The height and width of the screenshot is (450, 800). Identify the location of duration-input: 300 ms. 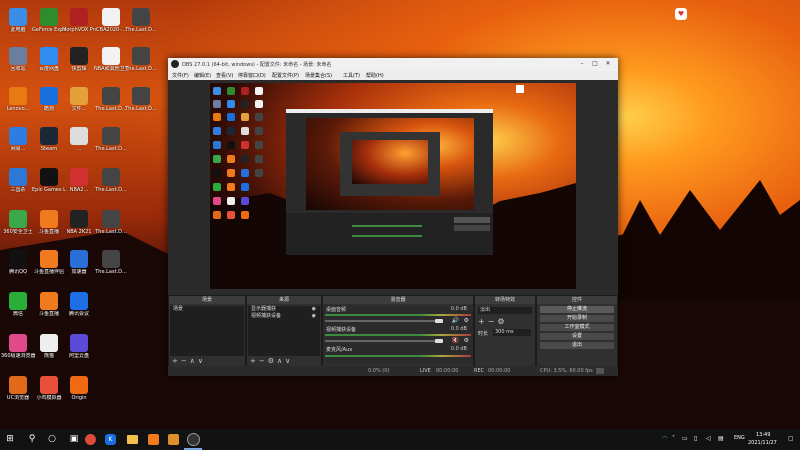
(512, 332).